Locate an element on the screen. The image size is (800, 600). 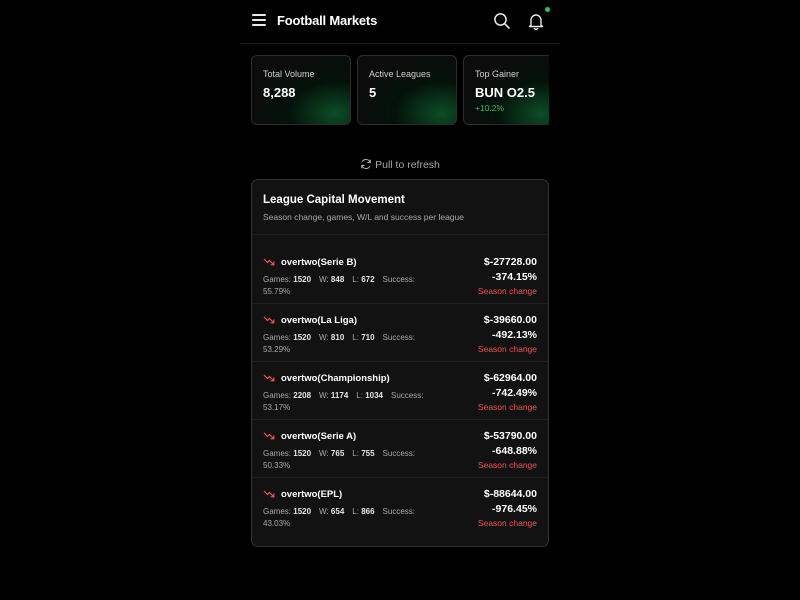
league-name: overtwo(Serie B) is located at coordinates (319, 262).